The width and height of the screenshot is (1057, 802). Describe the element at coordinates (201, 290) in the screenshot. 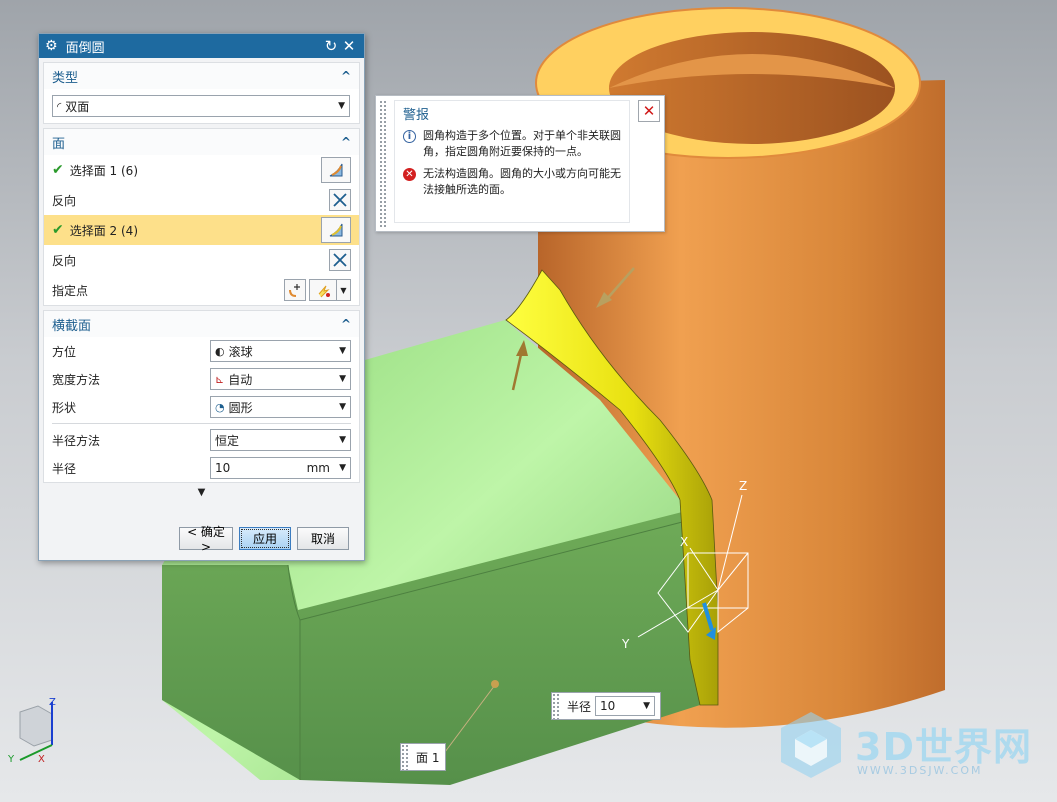

I see `specify-point-row: 指定点 ▼` at that location.